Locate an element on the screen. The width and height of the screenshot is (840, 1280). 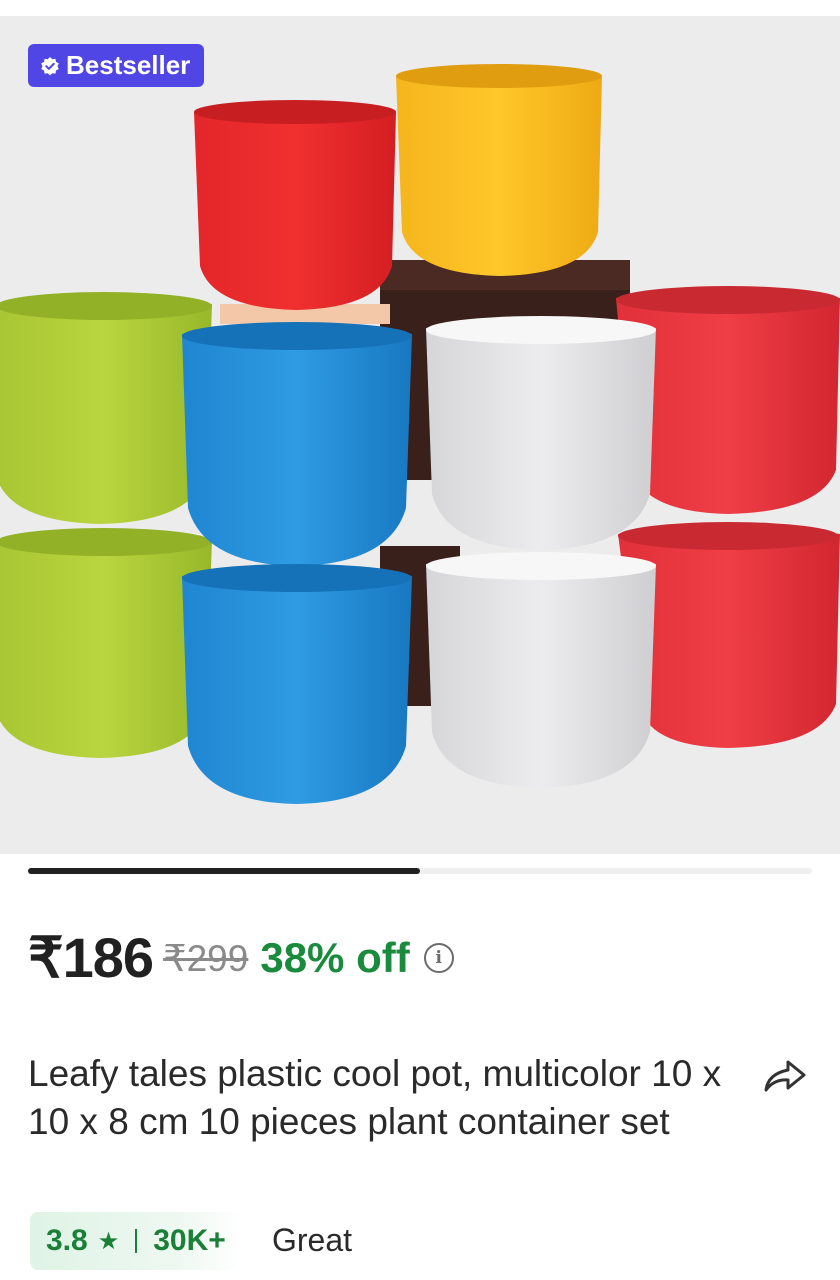
bestseller-badge: Bestseller is located at coordinates (116, 65).